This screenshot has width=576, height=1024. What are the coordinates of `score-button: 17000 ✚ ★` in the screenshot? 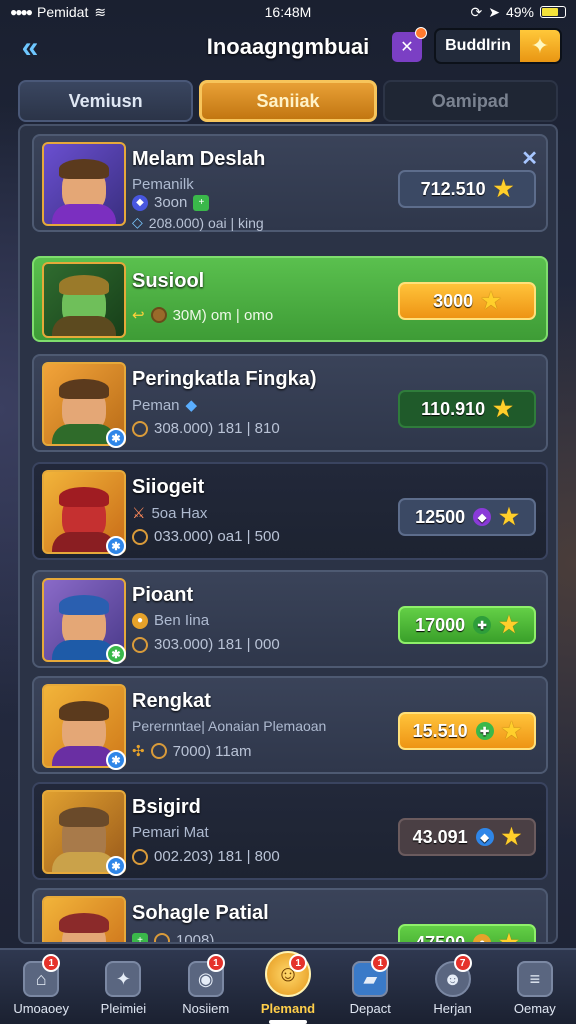 It's located at (467, 625).